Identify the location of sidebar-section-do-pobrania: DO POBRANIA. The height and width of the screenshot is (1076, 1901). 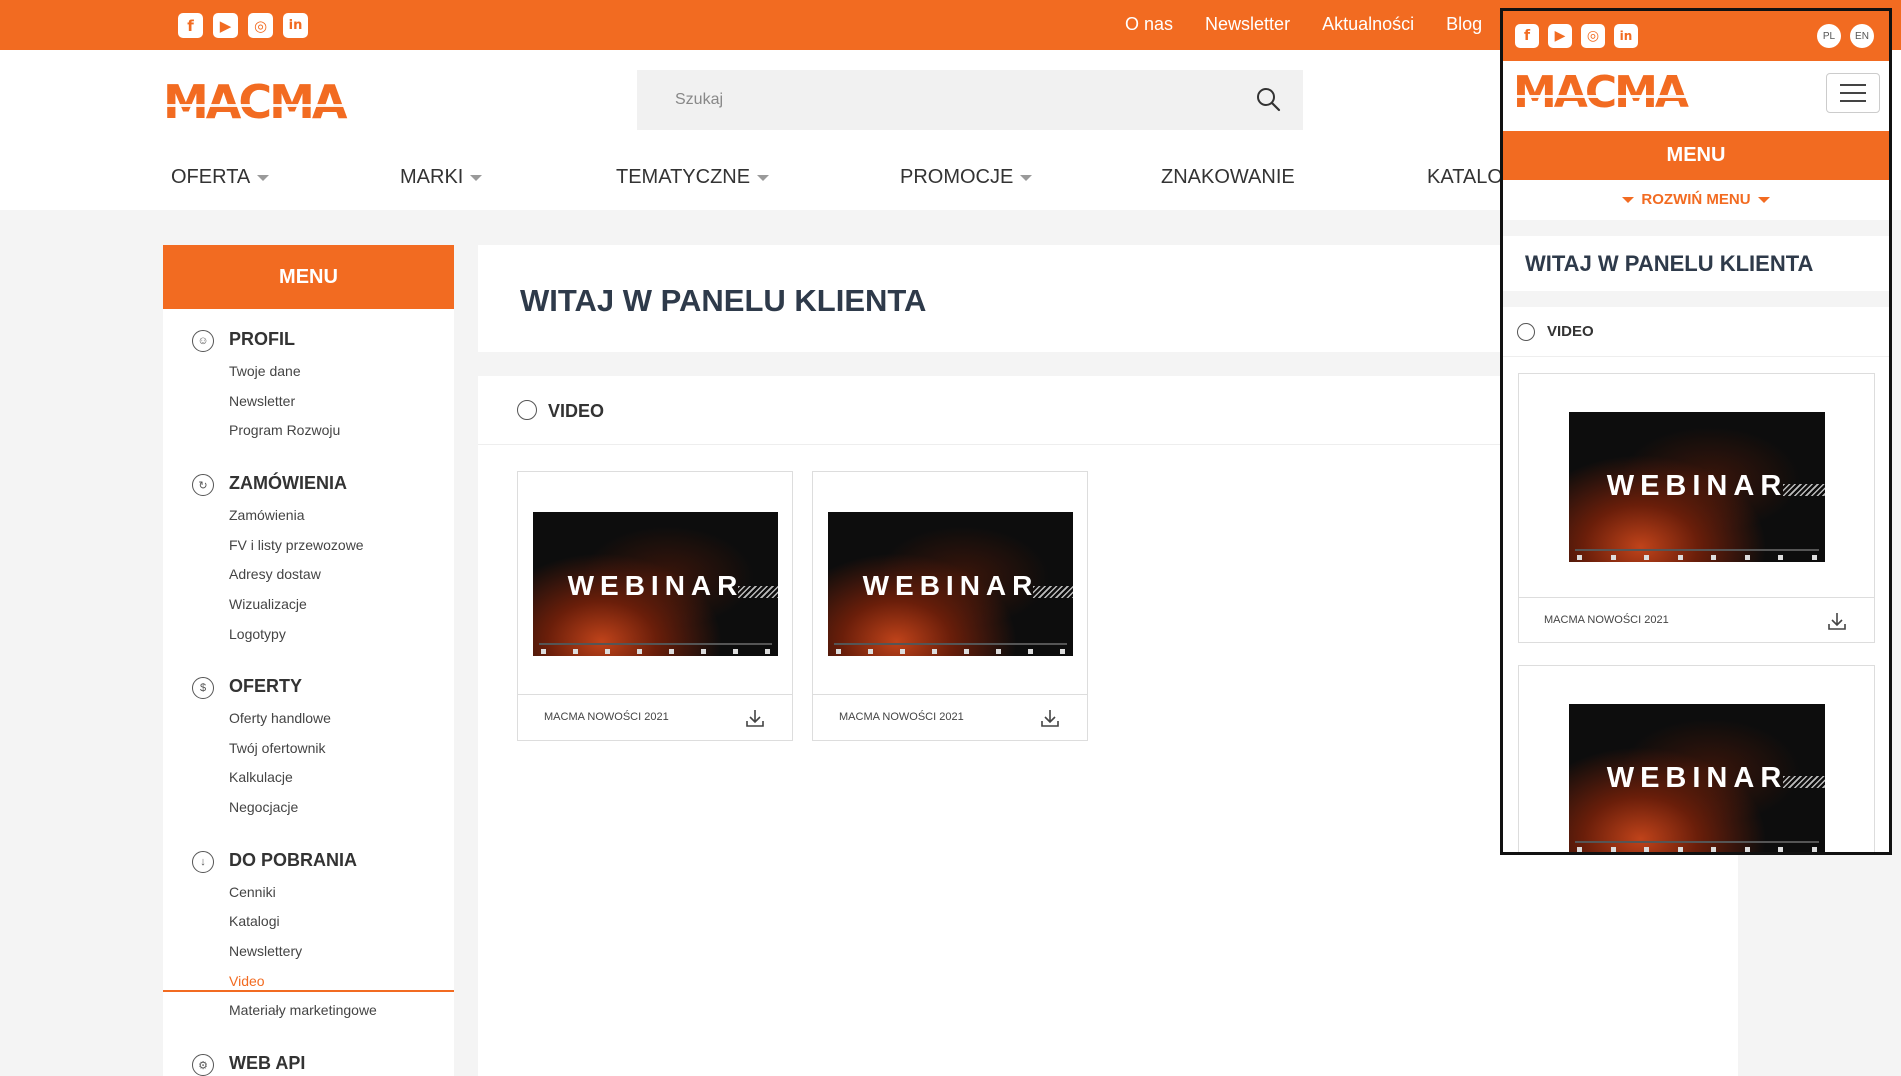
(293, 860).